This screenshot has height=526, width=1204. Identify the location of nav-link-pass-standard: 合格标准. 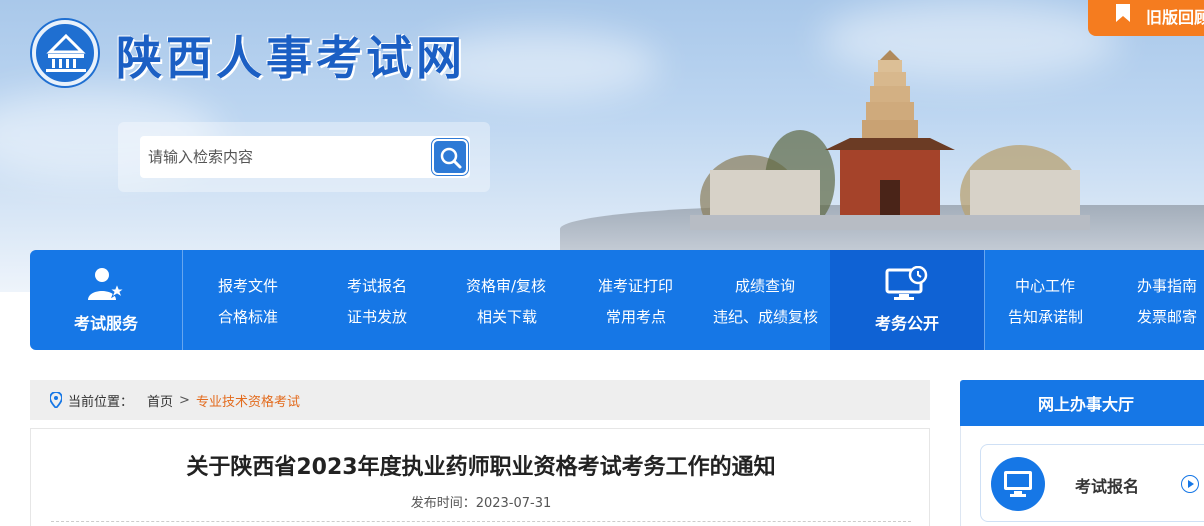
(248, 316).